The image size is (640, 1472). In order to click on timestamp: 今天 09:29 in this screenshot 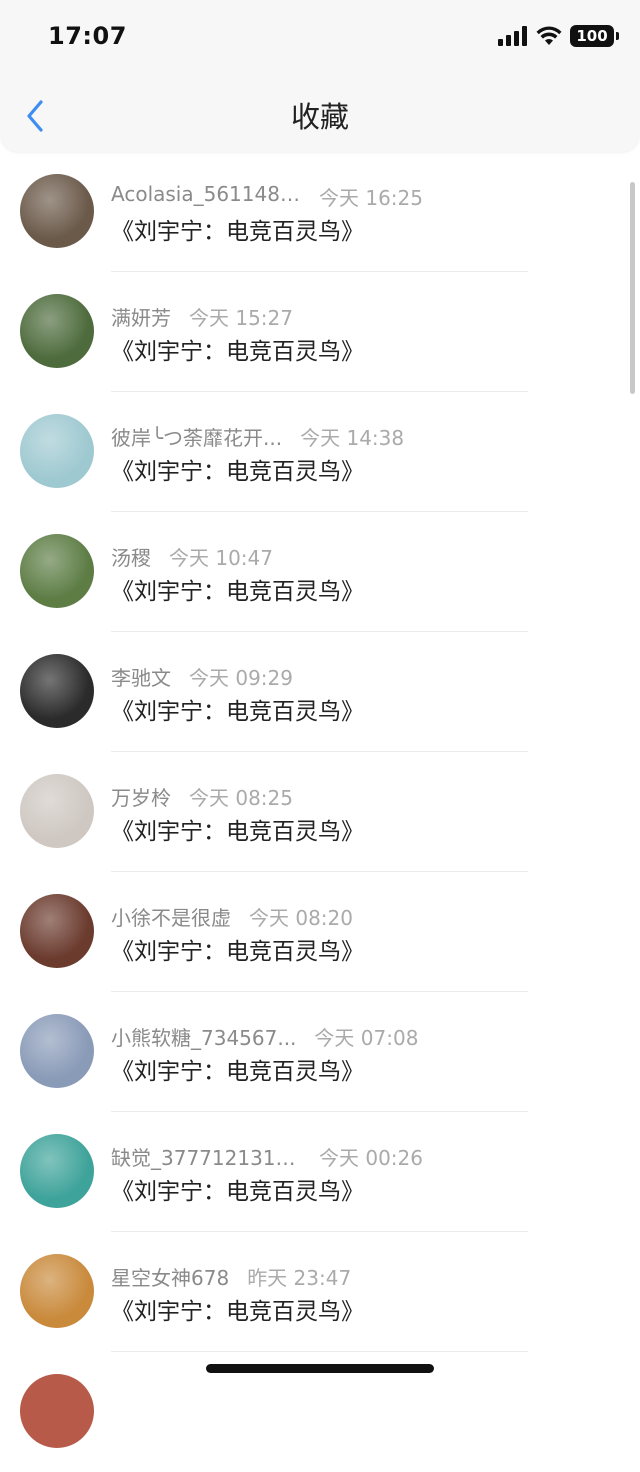, I will do `click(241, 678)`.